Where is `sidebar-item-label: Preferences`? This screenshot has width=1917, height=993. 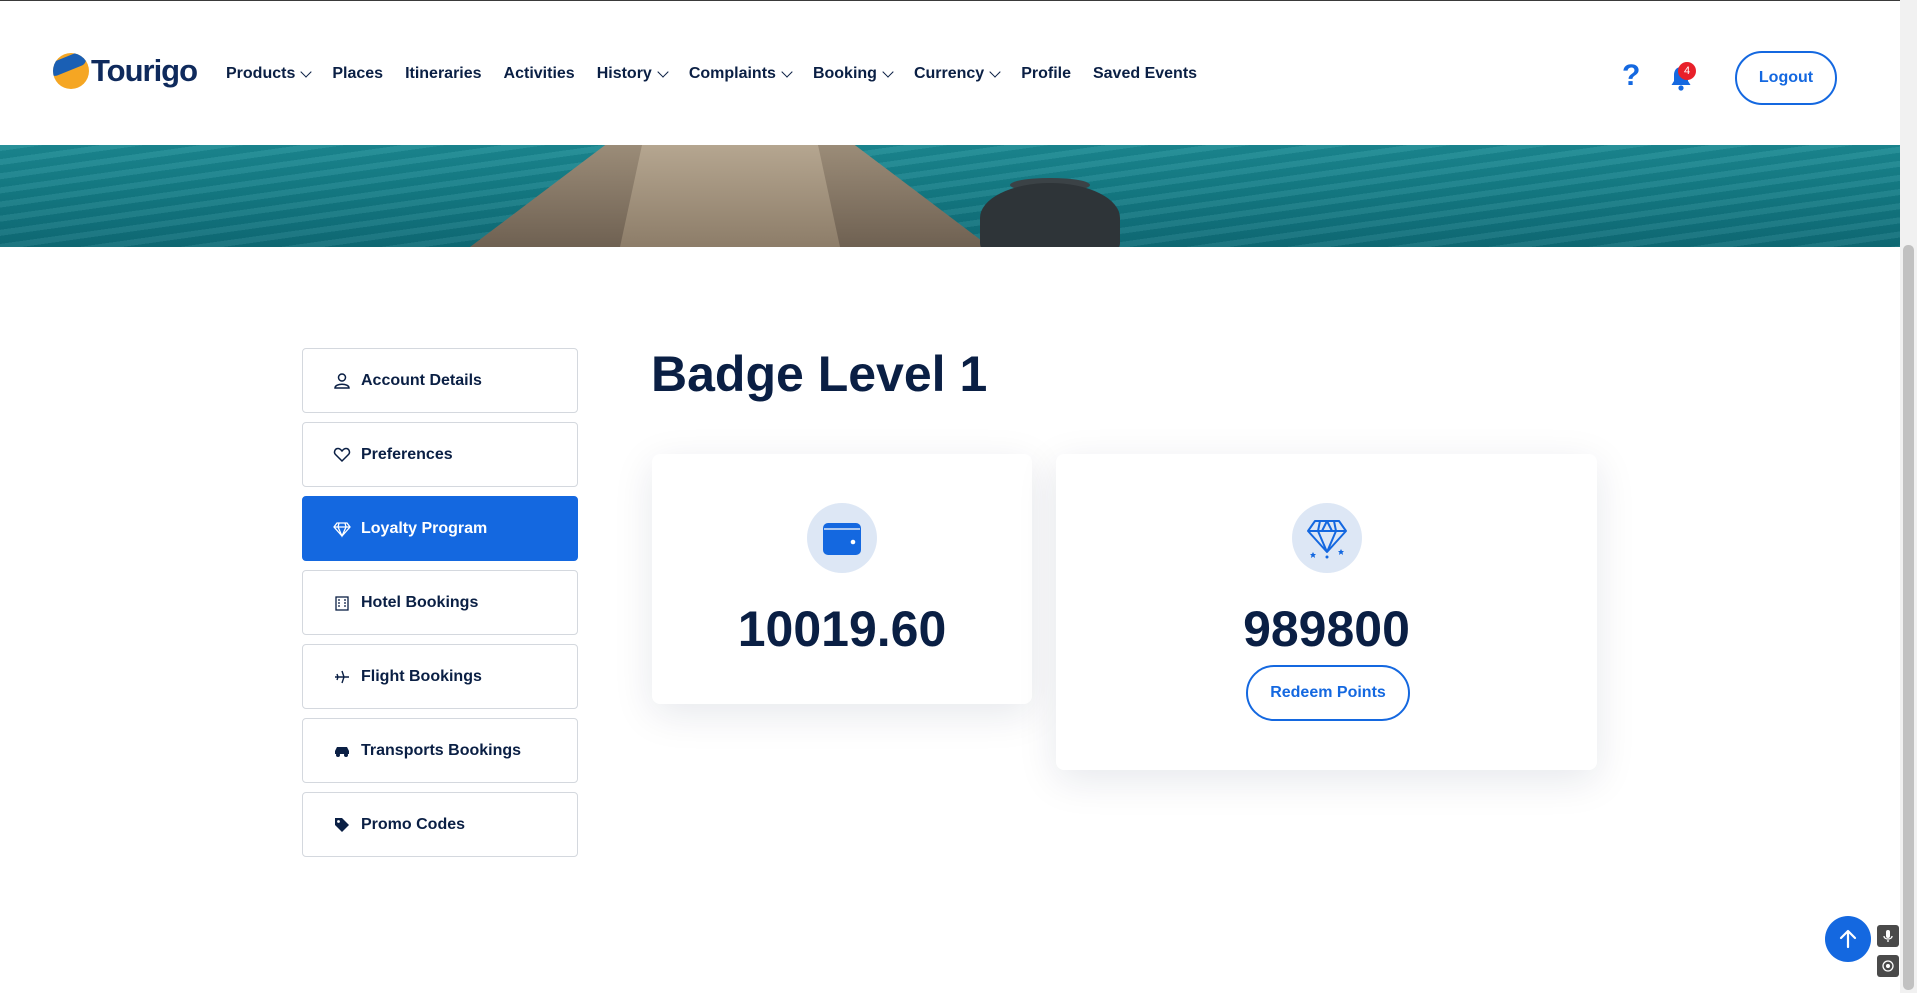 sidebar-item-label: Preferences is located at coordinates (407, 454).